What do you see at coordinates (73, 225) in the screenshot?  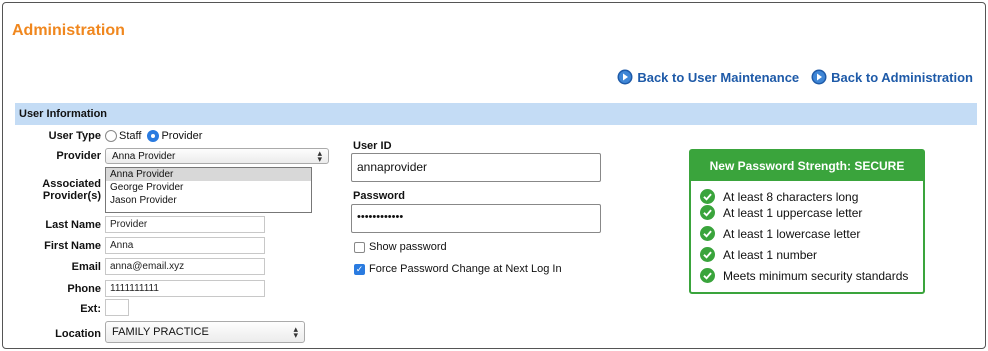 I see `last-name-label: Last Name` at bounding box center [73, 225].